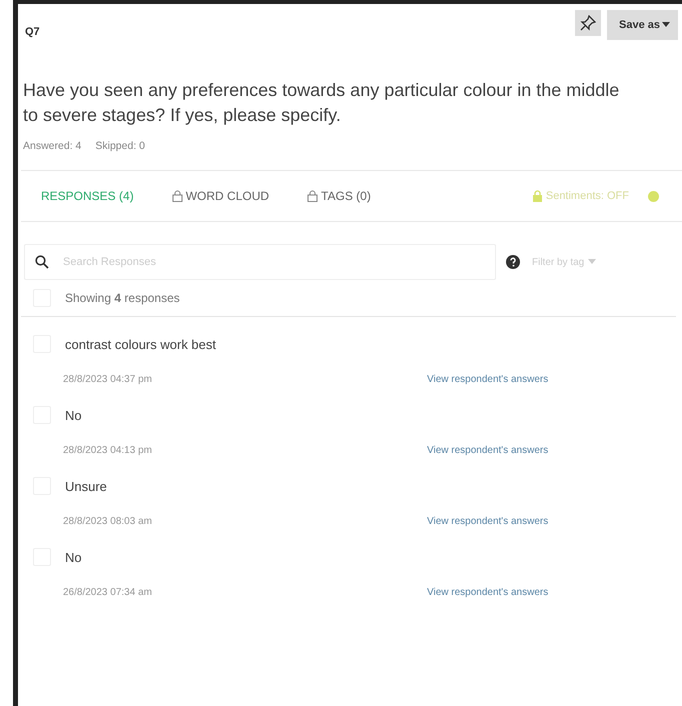  What do you see at coordinates (140, 344) in the screenshot?
I see `response-text: contrast colours work best` at bounding box center [140, 344].